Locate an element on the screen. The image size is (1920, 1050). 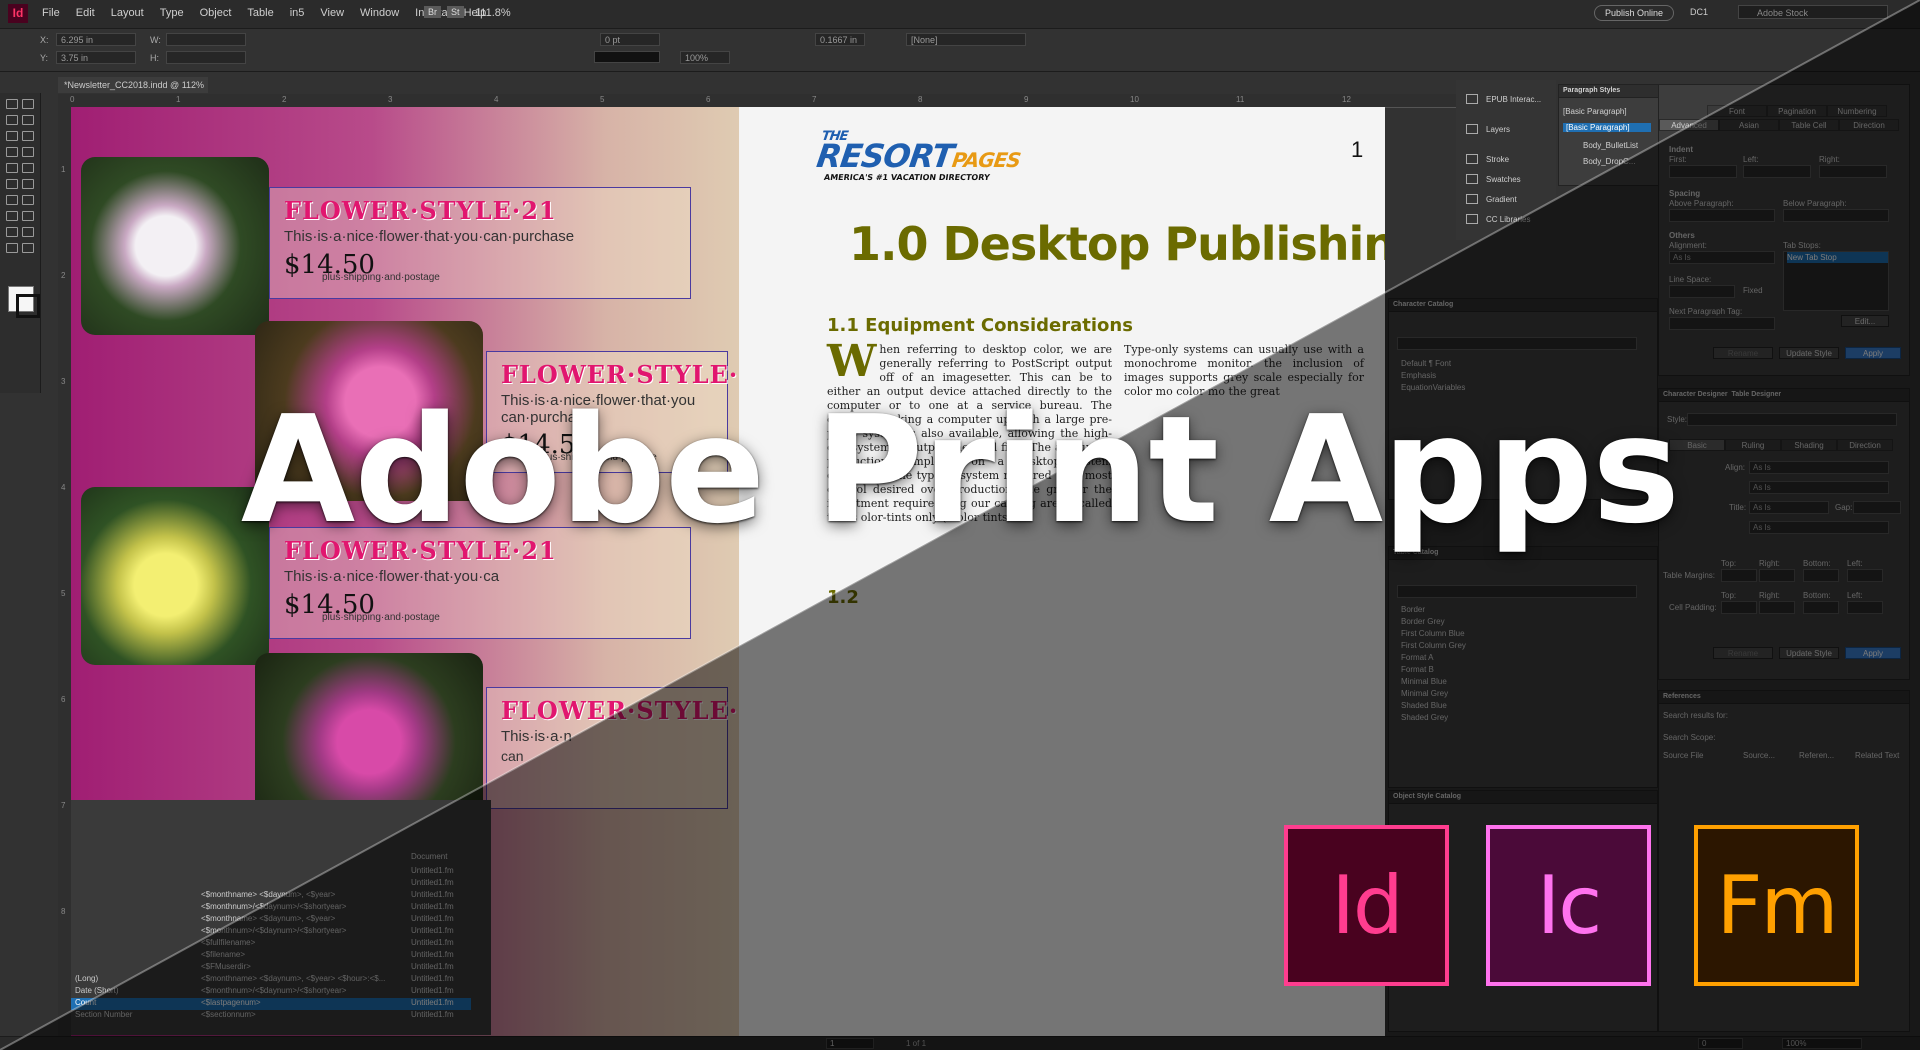
cc-libraries-icon is located at coordinates (1472, 219).